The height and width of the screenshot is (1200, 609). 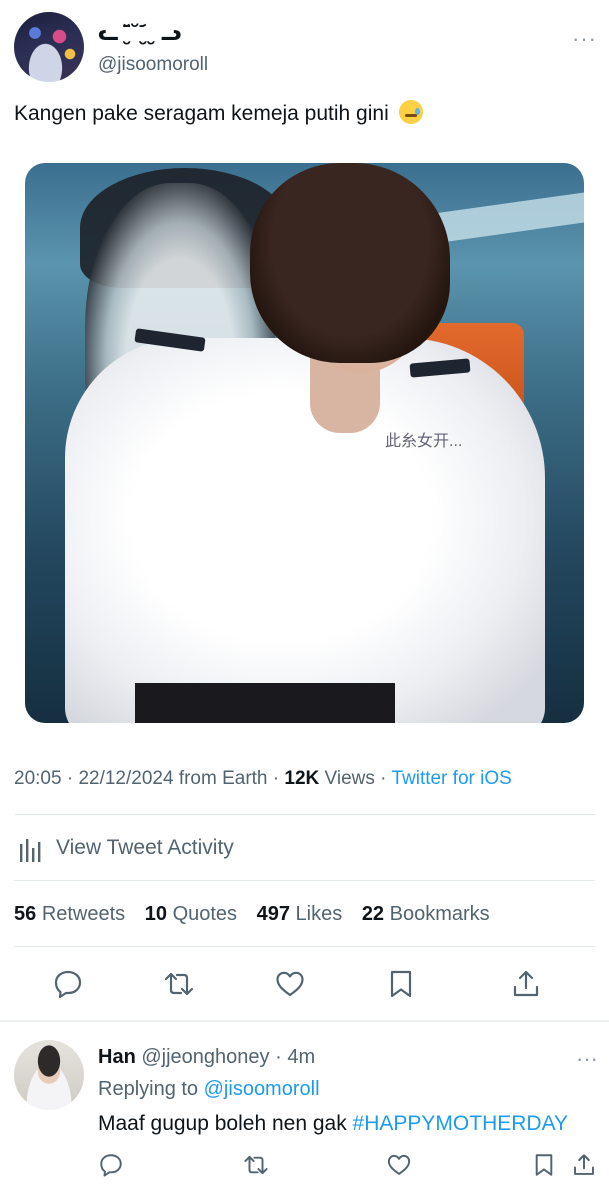 I want to click on author-handle: @jisoomoroll, so click(x=153, y=65).